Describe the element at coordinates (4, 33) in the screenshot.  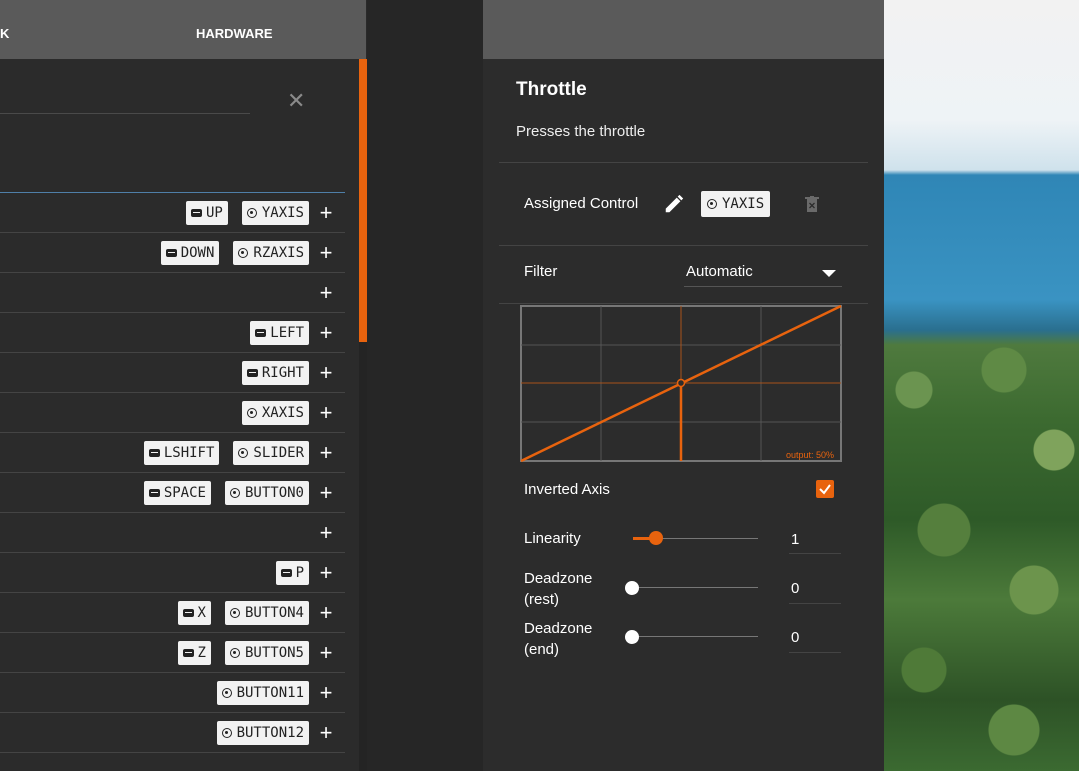
I see `tab-partial: K` at that location.